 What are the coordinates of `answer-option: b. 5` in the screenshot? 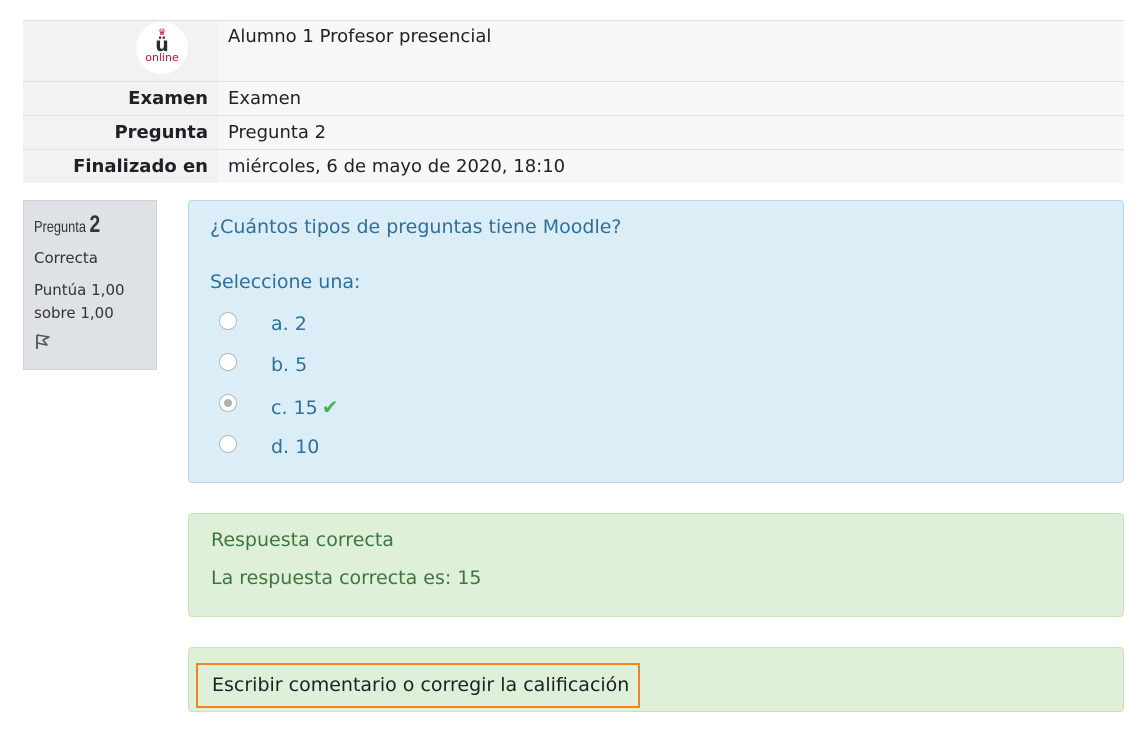 It's located at (656, 375).